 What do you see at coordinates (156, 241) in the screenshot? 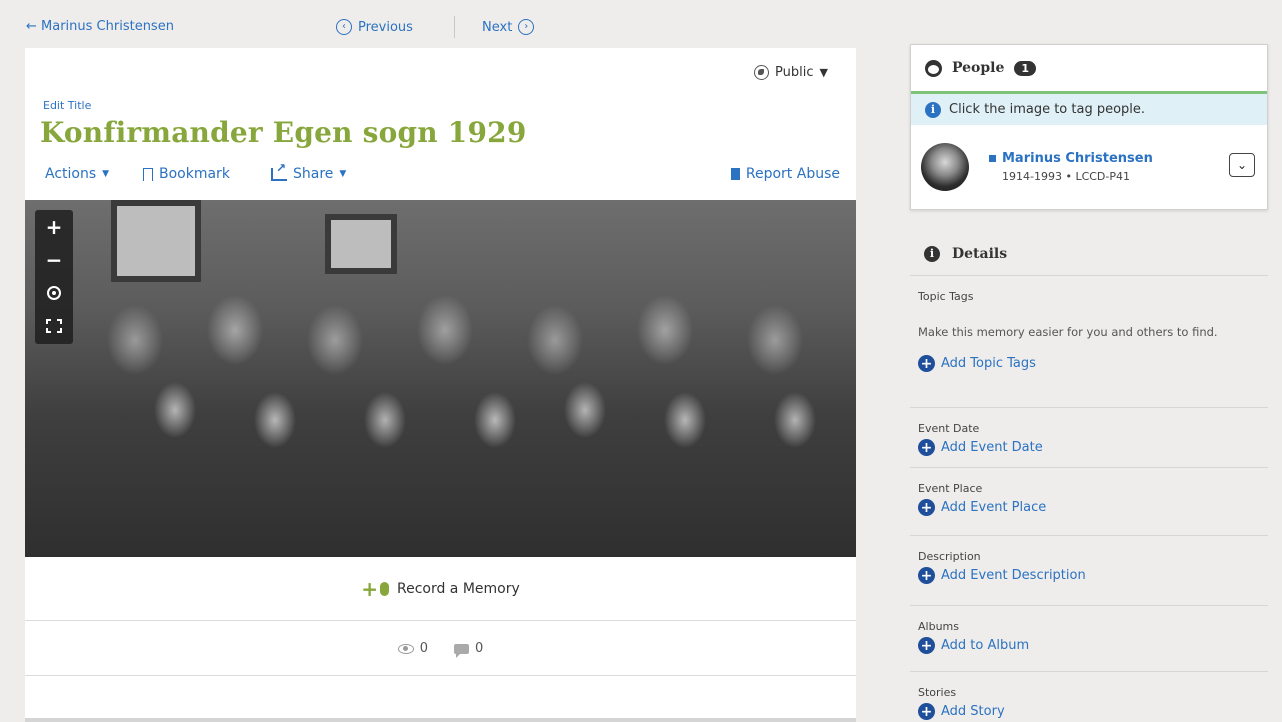
I see `photo-window-left` at bounding box center [156, 241].